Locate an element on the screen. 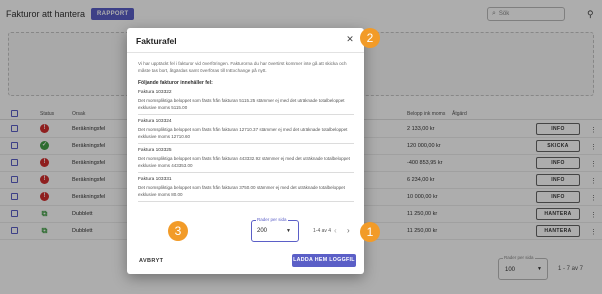  error-invoice-number: Faktura 103331 is located at coordinates (155, 179).